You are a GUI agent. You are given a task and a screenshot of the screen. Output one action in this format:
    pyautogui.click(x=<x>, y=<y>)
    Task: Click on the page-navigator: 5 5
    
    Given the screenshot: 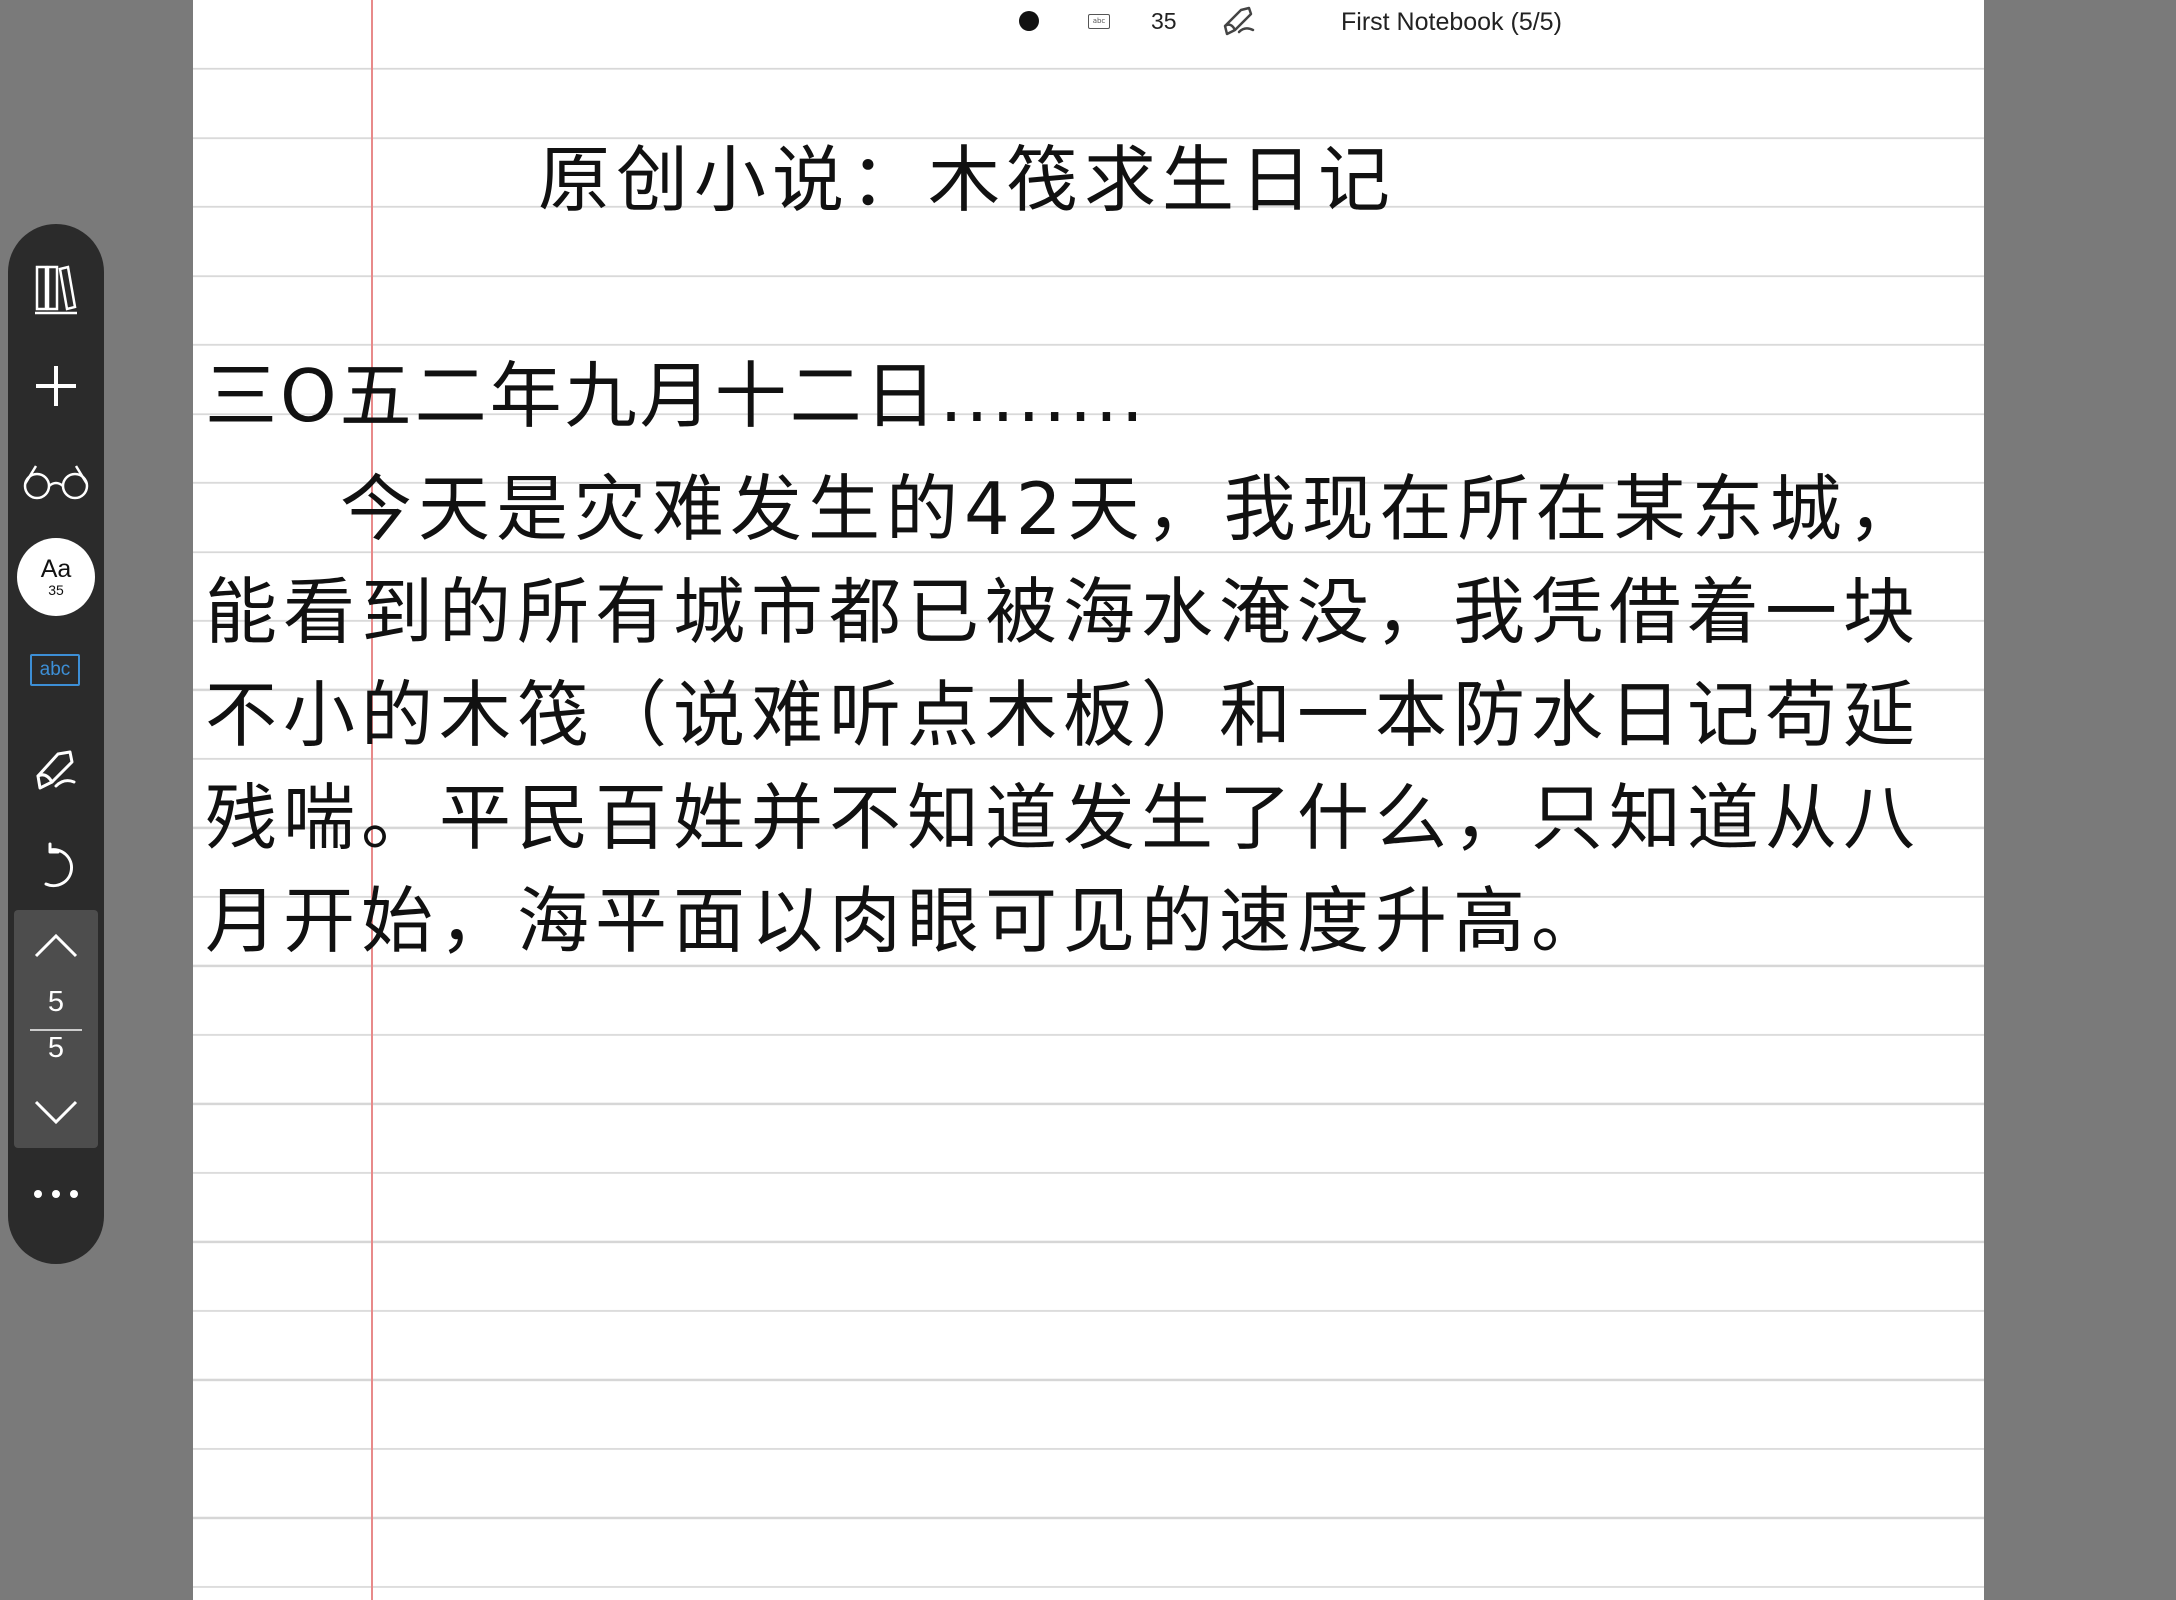 What is the action you would take?
    pyautogui.click(x=56, y=1029)
    